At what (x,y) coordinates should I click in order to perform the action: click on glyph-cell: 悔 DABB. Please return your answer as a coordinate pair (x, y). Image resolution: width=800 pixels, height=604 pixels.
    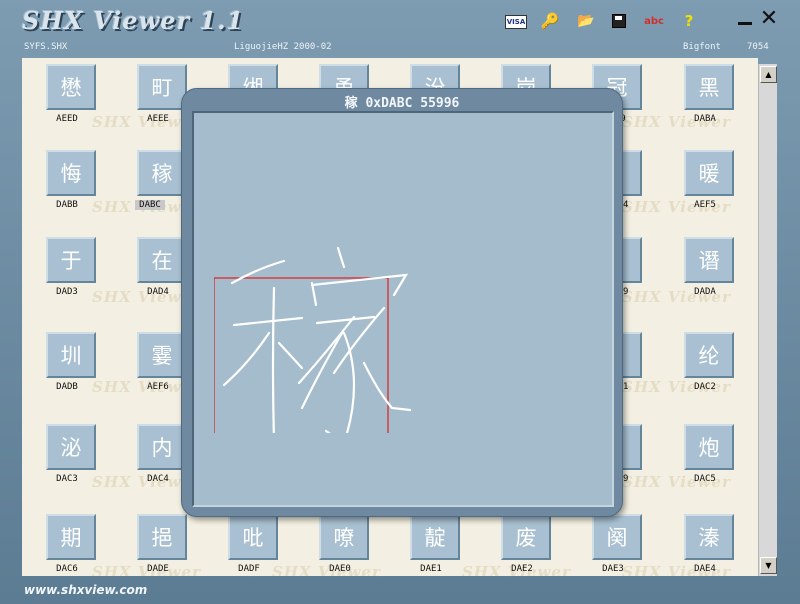
    Looking at the image, I should click on (68, 192).